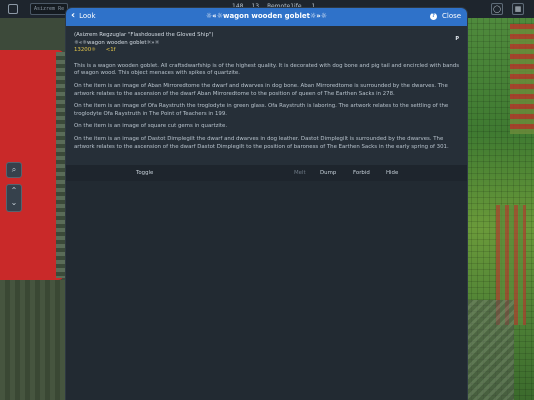 This screenshot has height=400, width=534. What do you see at coordinates (14, 170) in the screenshot?
I see `search-icon: ⌕` at bounding box center [14, 170].